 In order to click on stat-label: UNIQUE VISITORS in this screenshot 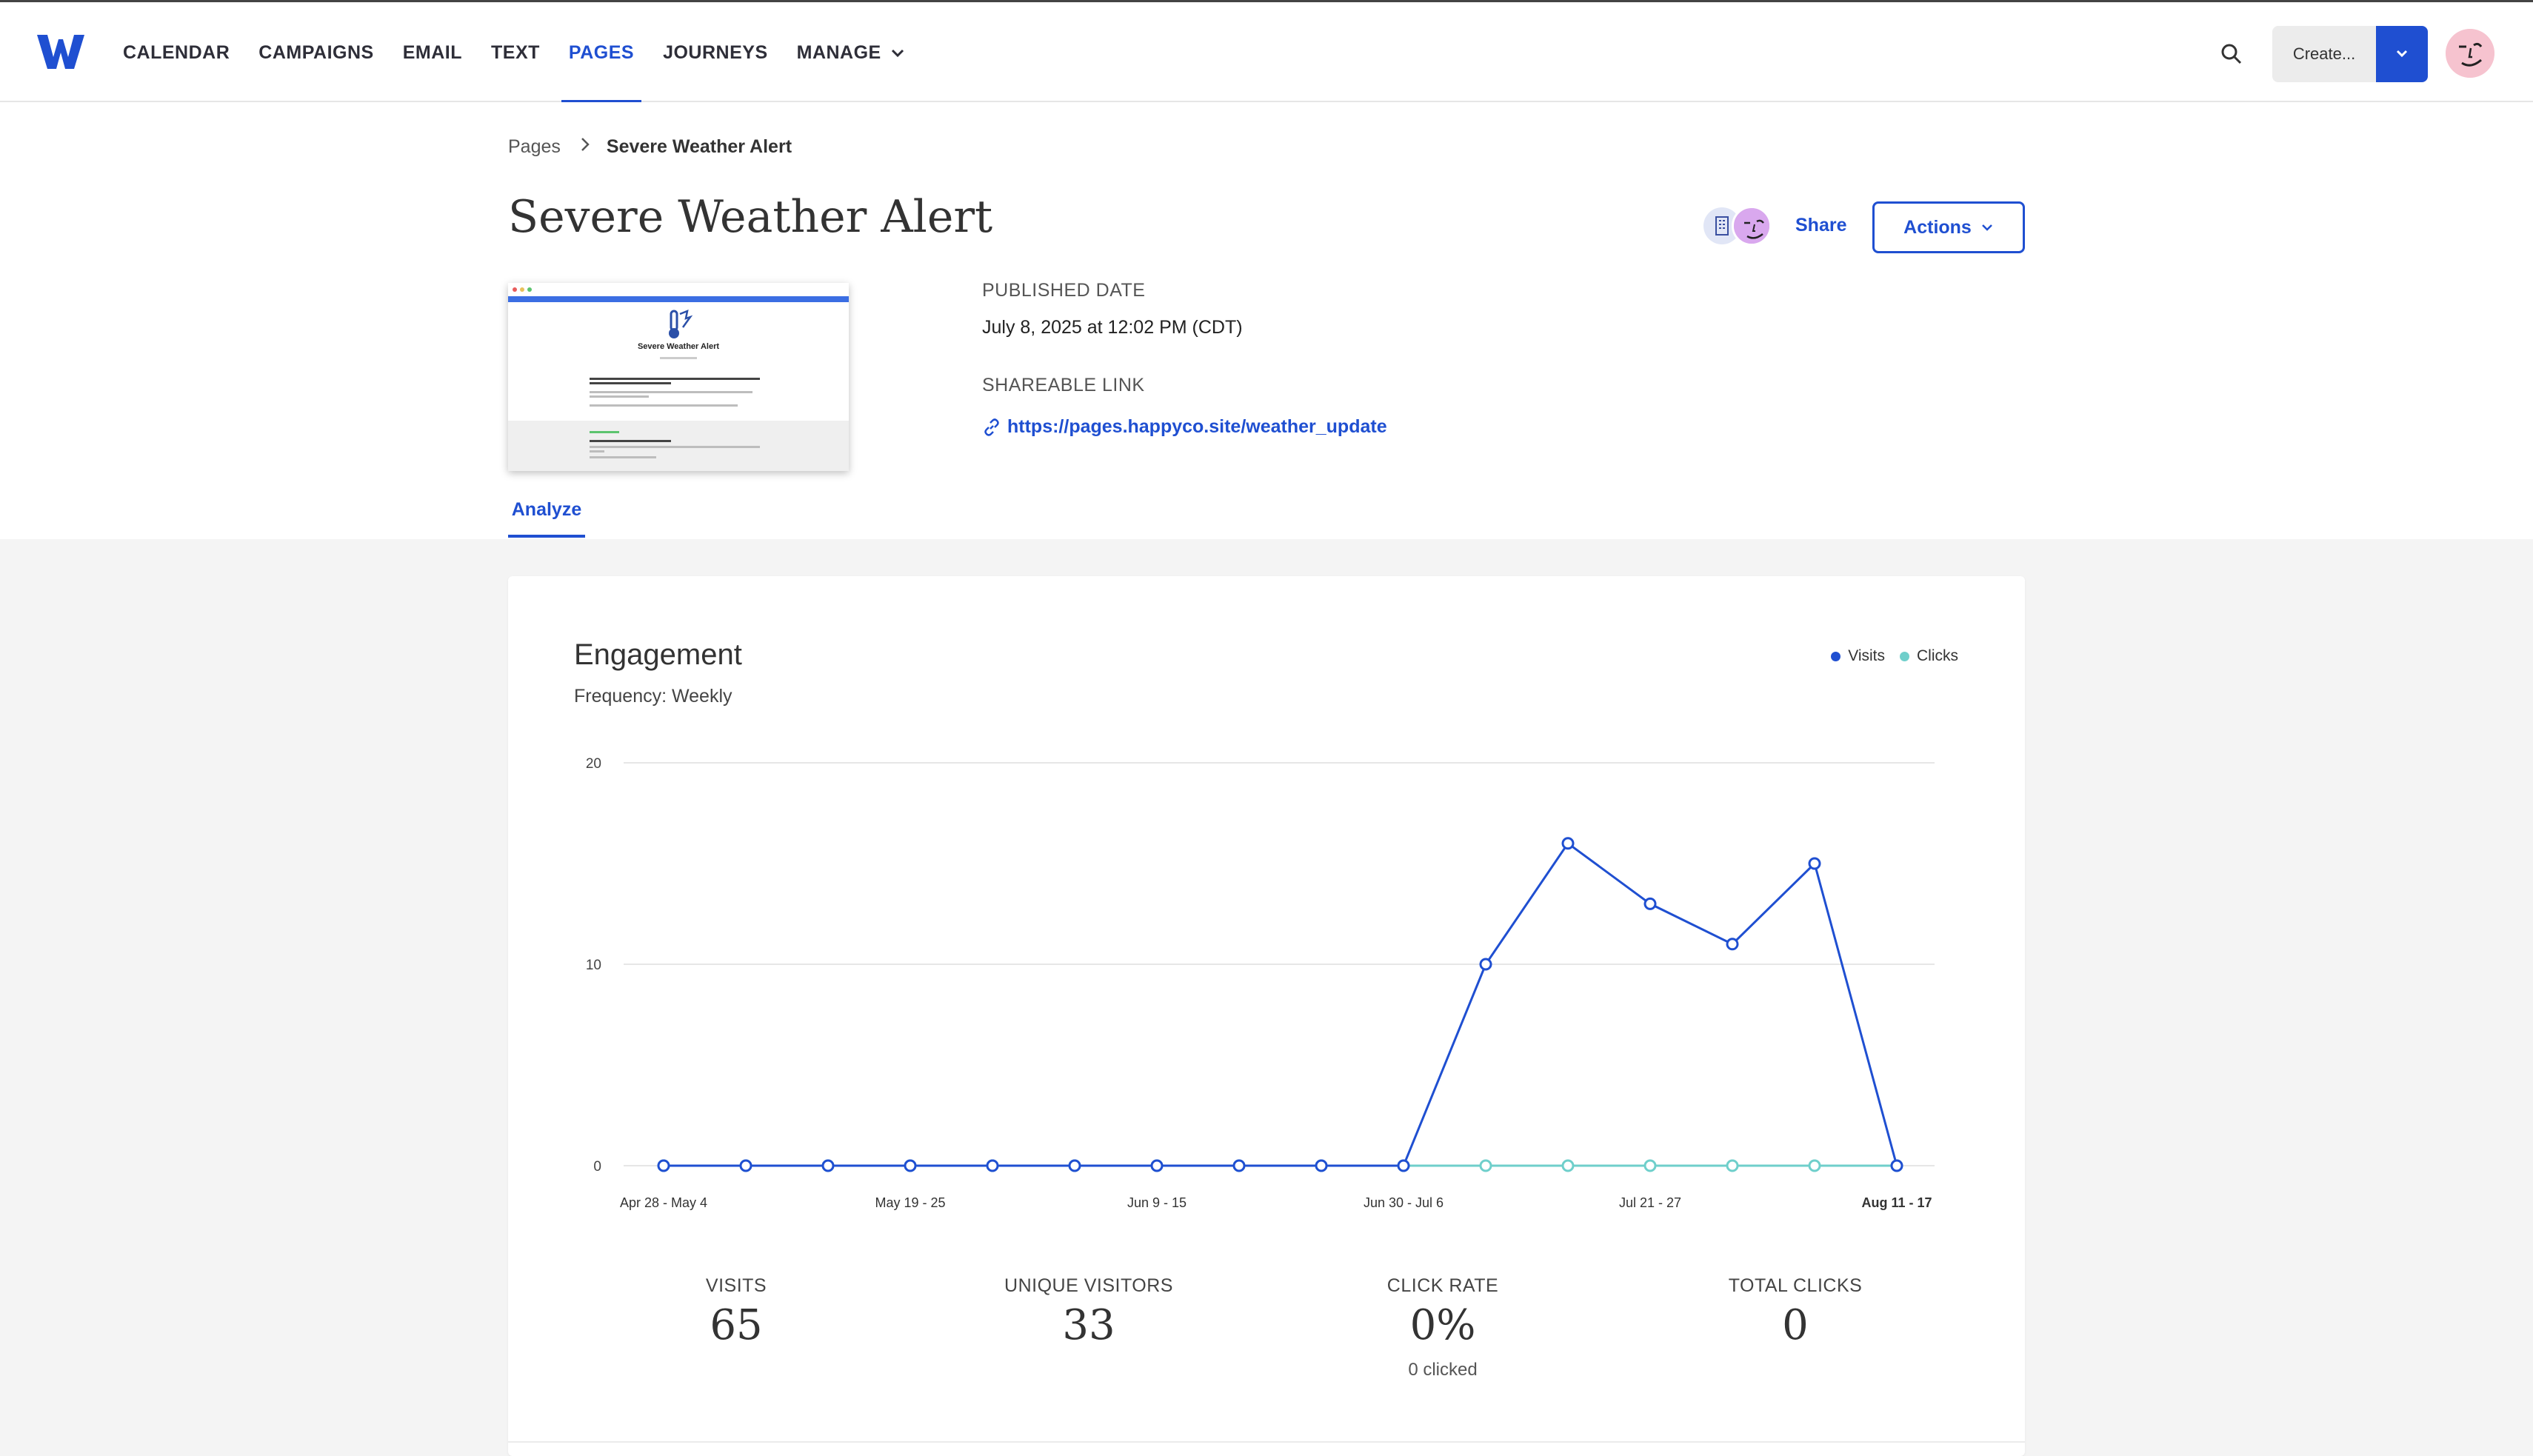, I will do `click(1088, 1285)`.